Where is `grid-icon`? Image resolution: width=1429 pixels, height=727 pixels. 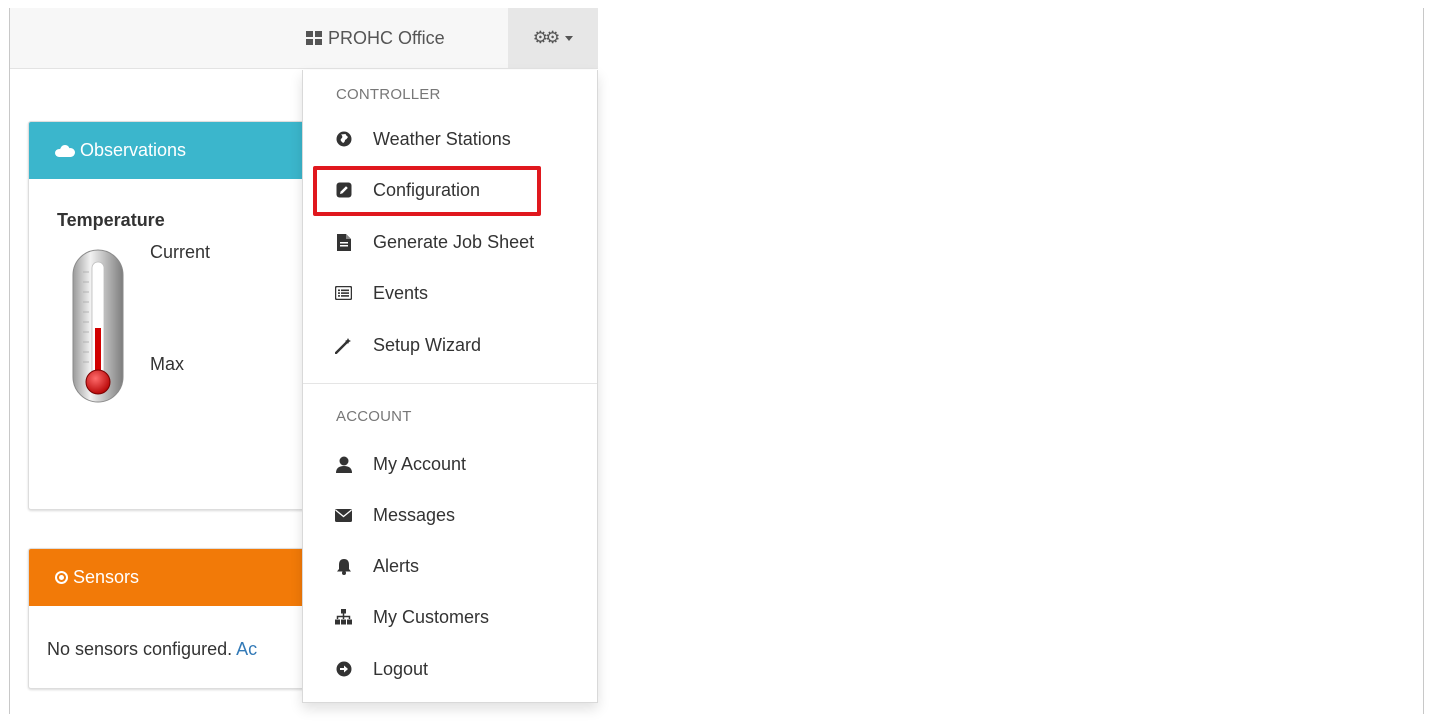 grid-icon is located at coordinates (314, 38).